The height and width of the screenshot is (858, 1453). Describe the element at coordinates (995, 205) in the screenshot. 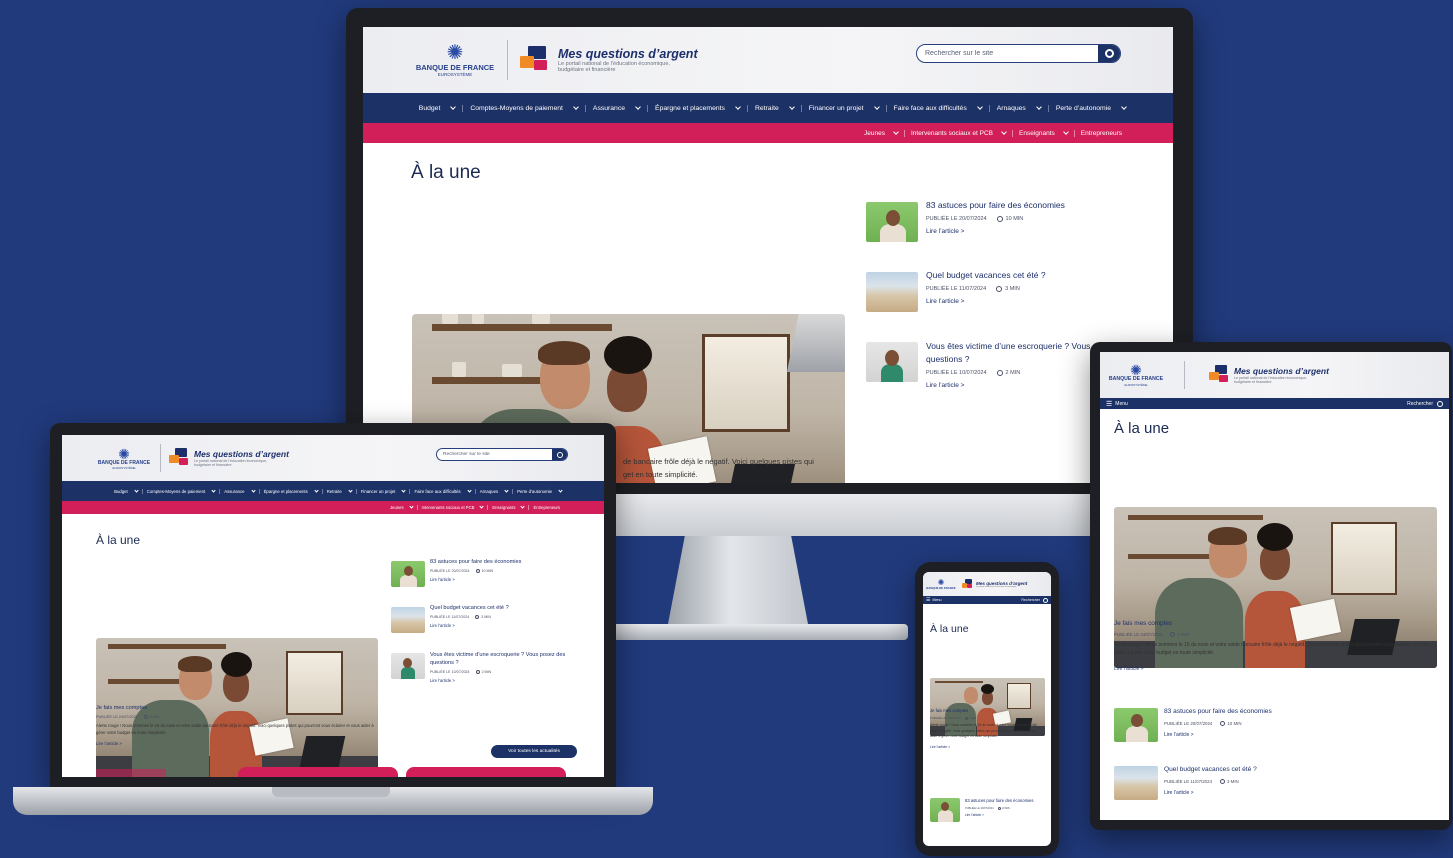

I see `article-title: 83 astuces pour faire des économies` at that location.